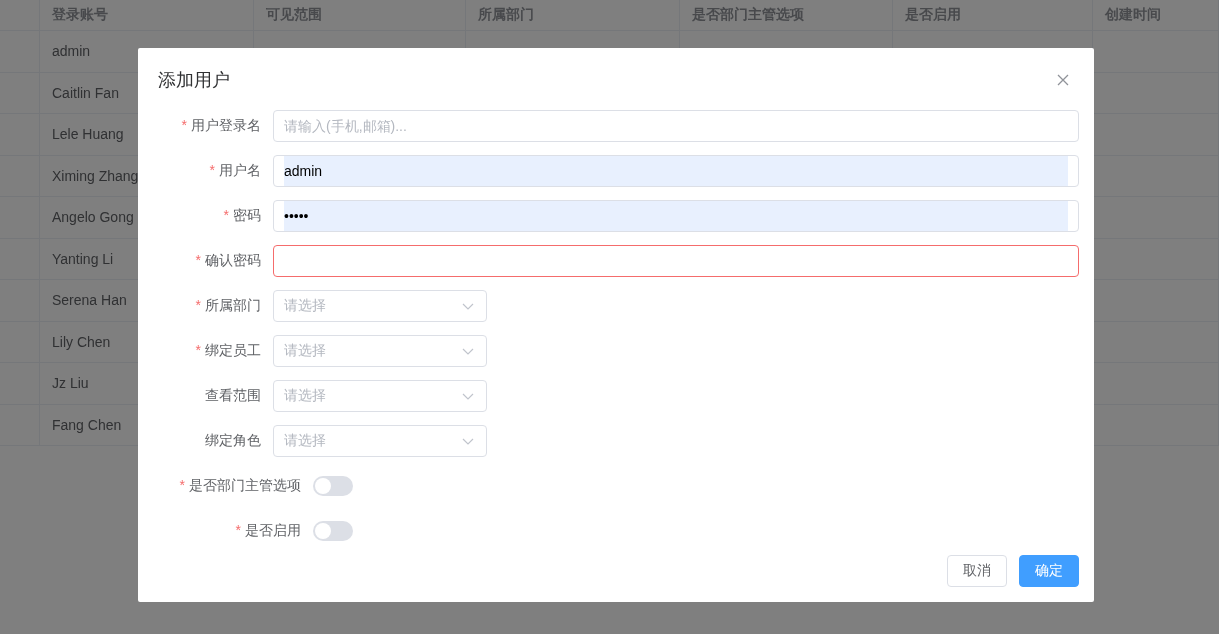 The height and width of the screenshot is (634, 1219). What do you see at coordinates (676, 171) in the screenshot?
I see `input-field: admin` at bounding box center [676, 171].